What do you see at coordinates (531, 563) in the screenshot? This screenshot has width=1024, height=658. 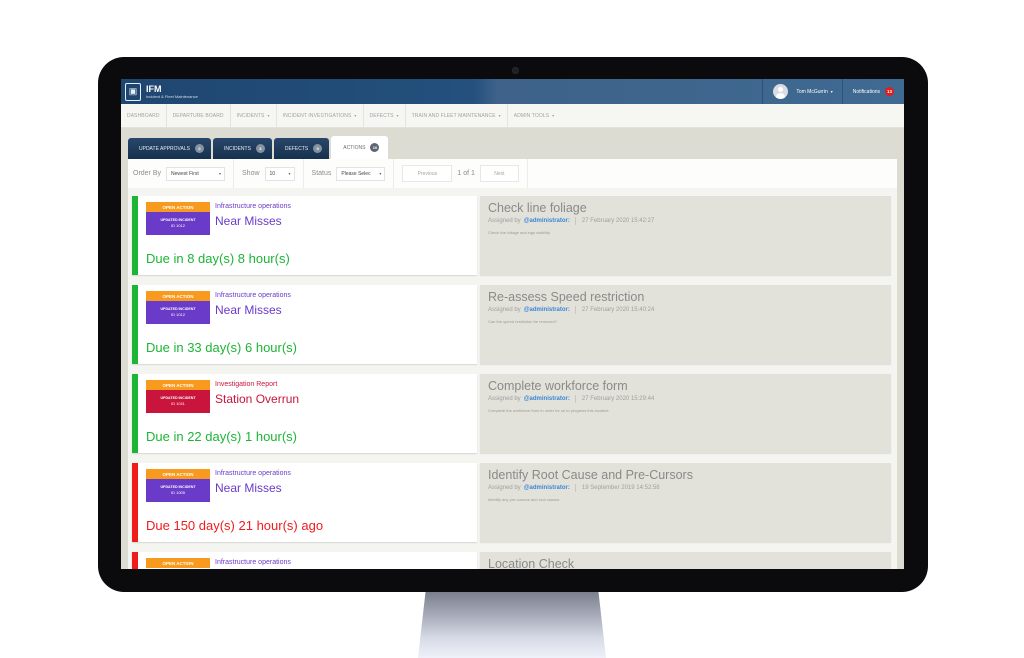 I see `action-title: Location Check` at bounding box center [531, 563].